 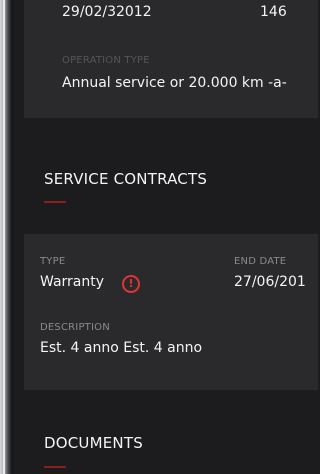 What do you see at coordinates (55, 467) in the screenshot?
I see `documents-accent` at bounding box center [55, 467].